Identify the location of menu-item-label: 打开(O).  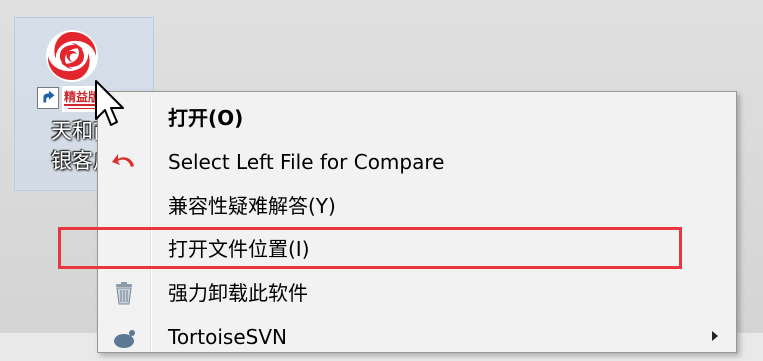
(206, 118).